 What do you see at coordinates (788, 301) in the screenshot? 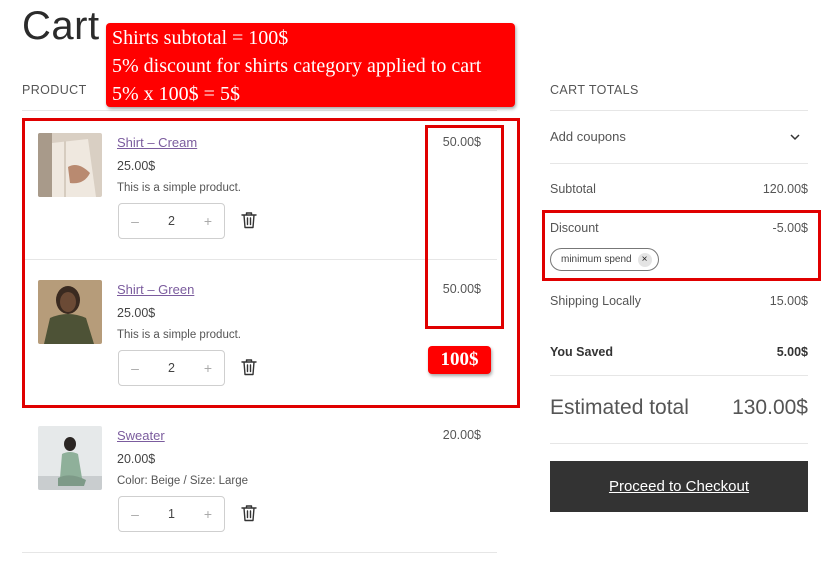
I see `shipping-value: 15.00$` at bounding box center [788, 301].